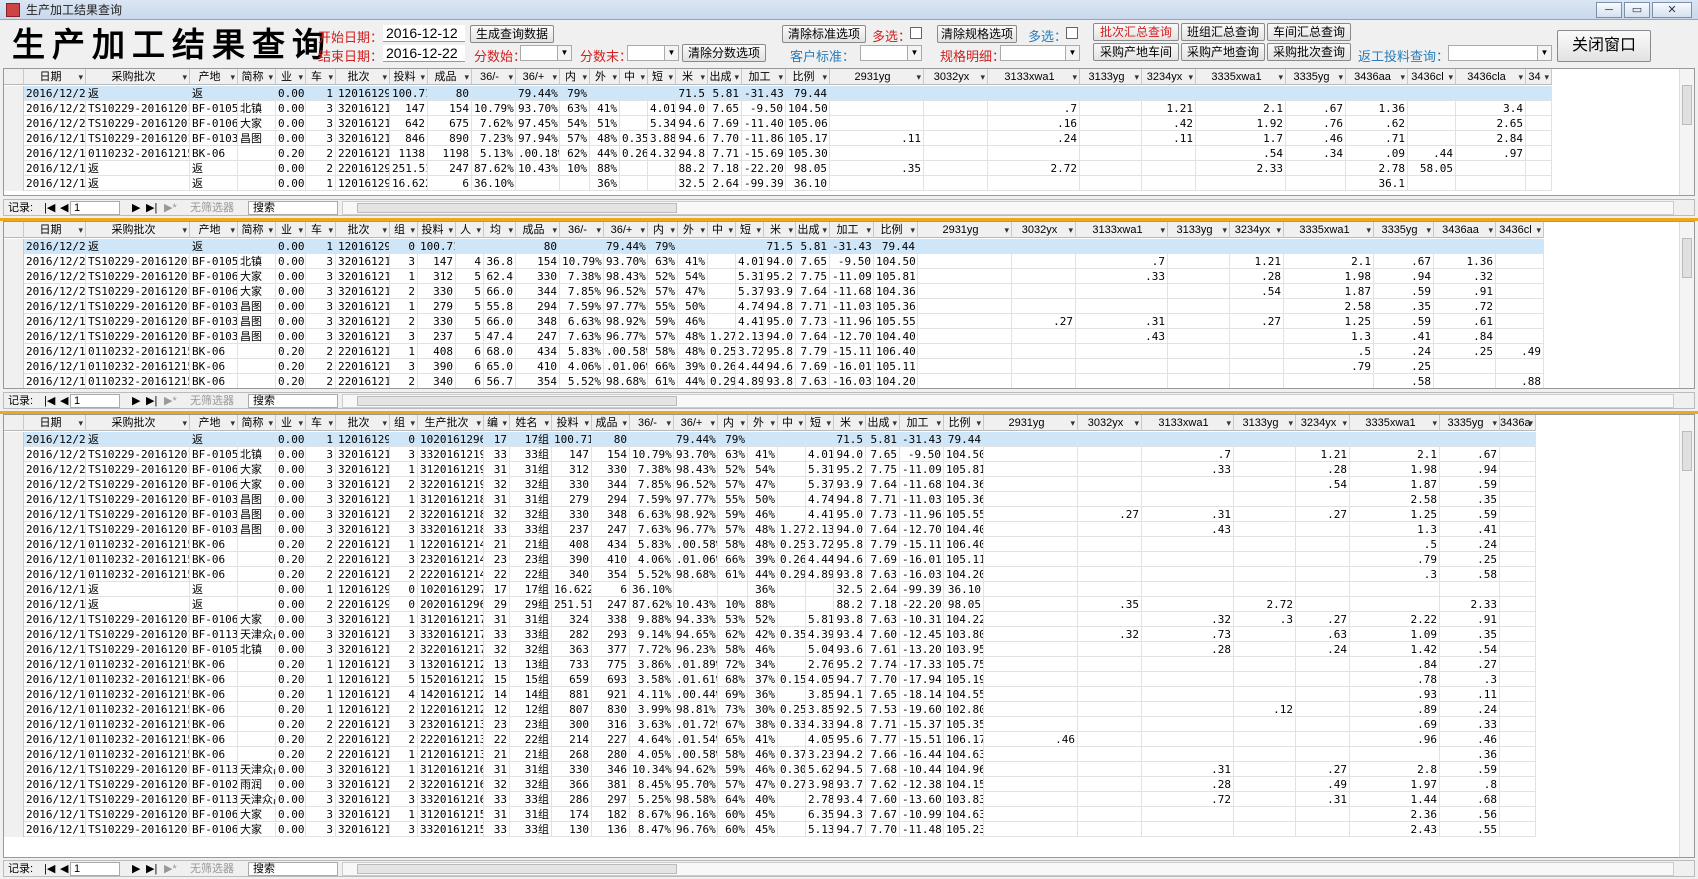 The width and height of the screenshot is (1698, 879). What do you see at coordinates (151, 401) in the screenshot?
I see `last-record-icon: ▶|` at bounding box center [151, 401].